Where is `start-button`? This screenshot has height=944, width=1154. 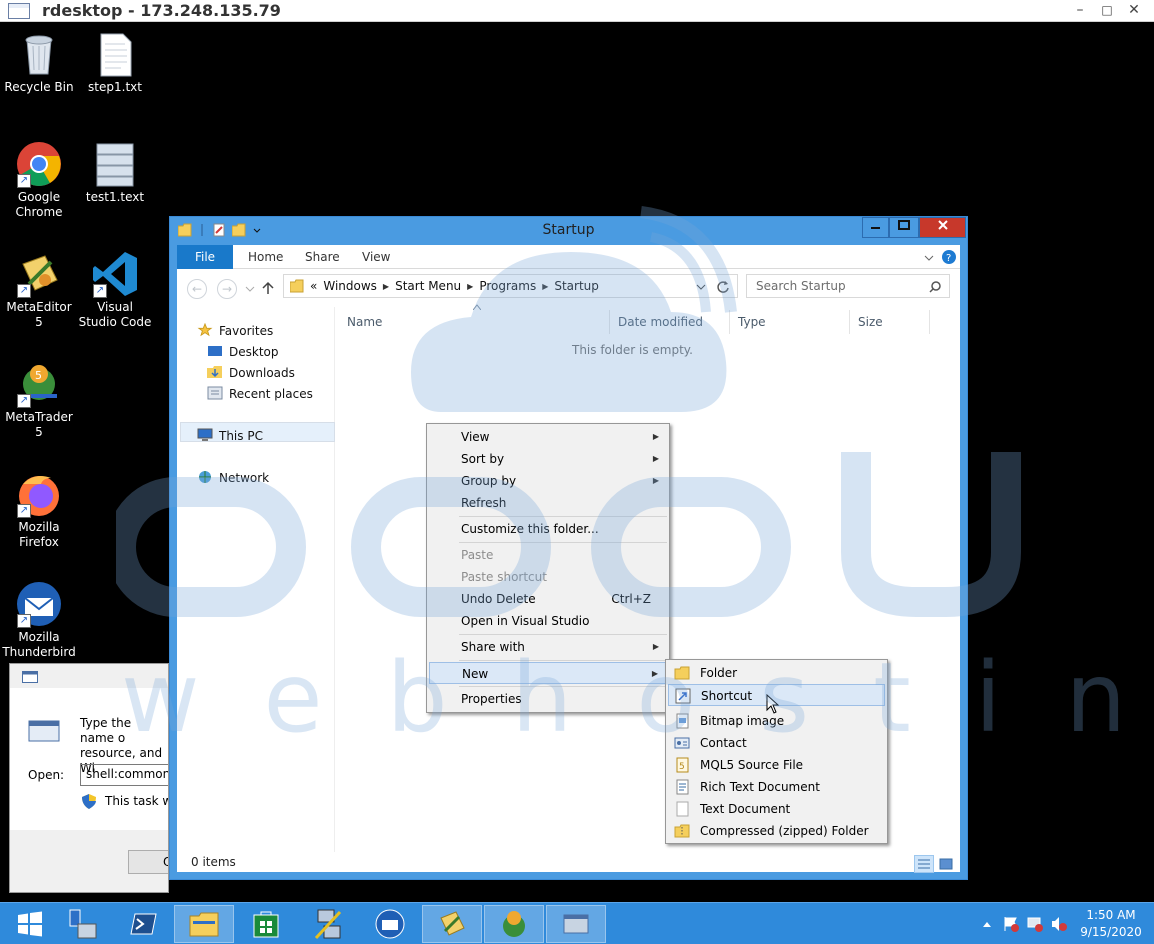
start-button is located at coordinates (30, 924).